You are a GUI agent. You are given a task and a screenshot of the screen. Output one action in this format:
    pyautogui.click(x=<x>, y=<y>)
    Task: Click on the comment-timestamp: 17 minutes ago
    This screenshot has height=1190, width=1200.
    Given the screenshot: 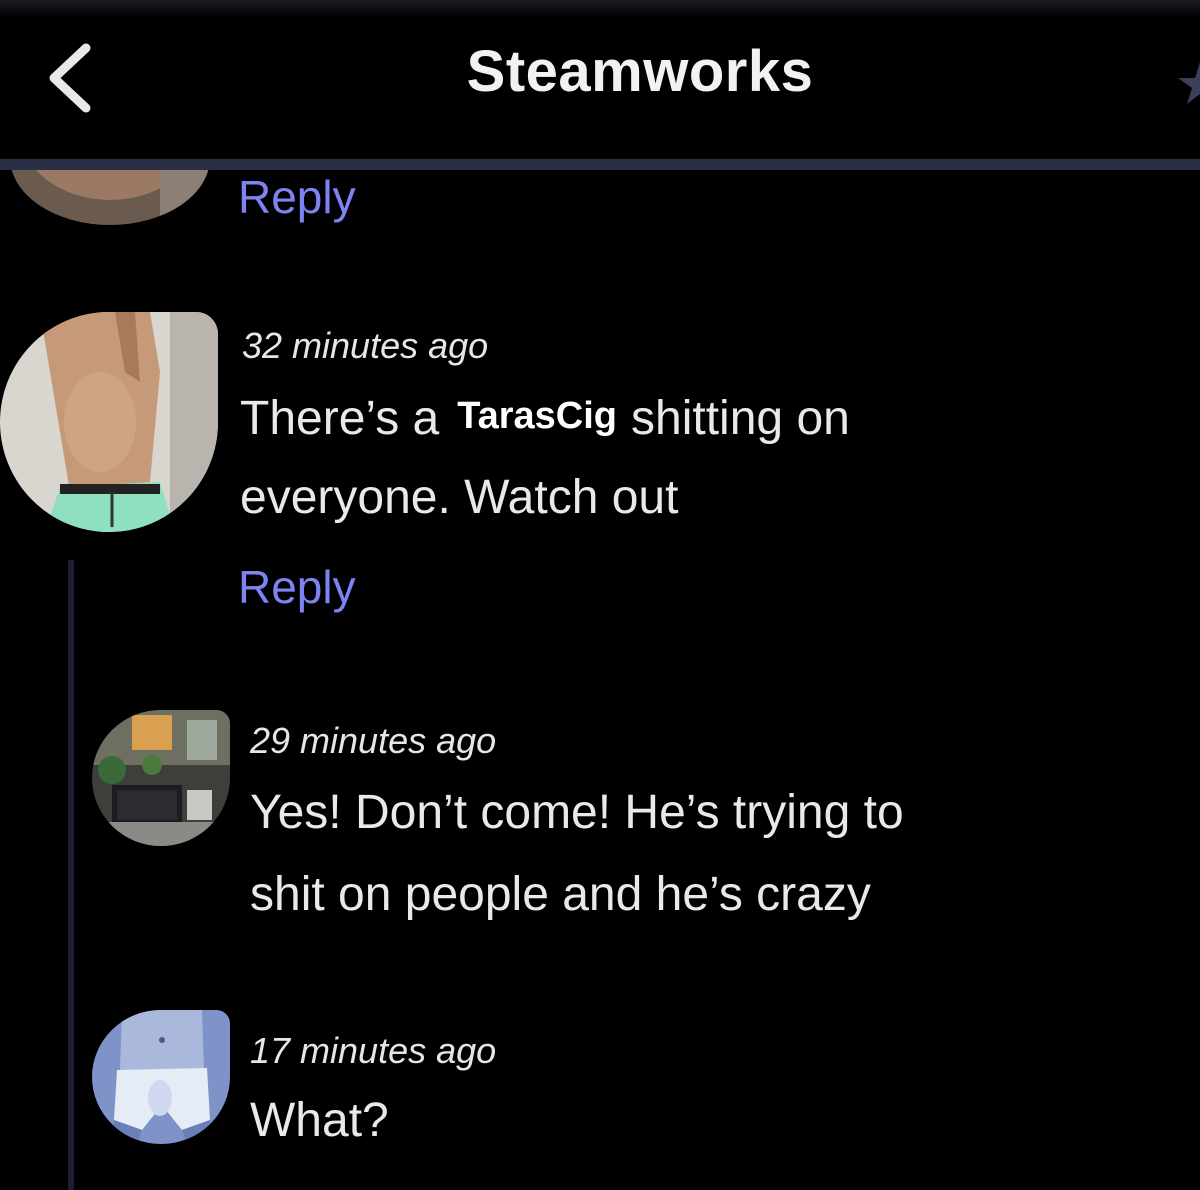 What is the action you would take?
    pyautogui.click(x=373, y=1050)
    